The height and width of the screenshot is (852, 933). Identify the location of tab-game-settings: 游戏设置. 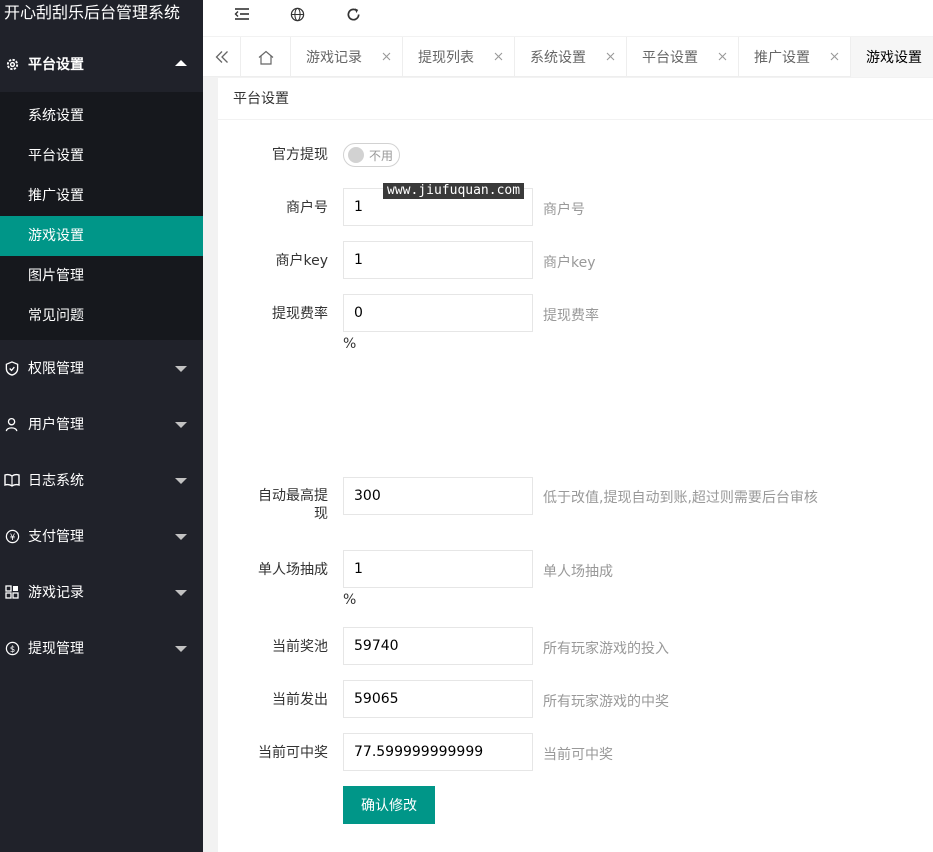
(892, 57).